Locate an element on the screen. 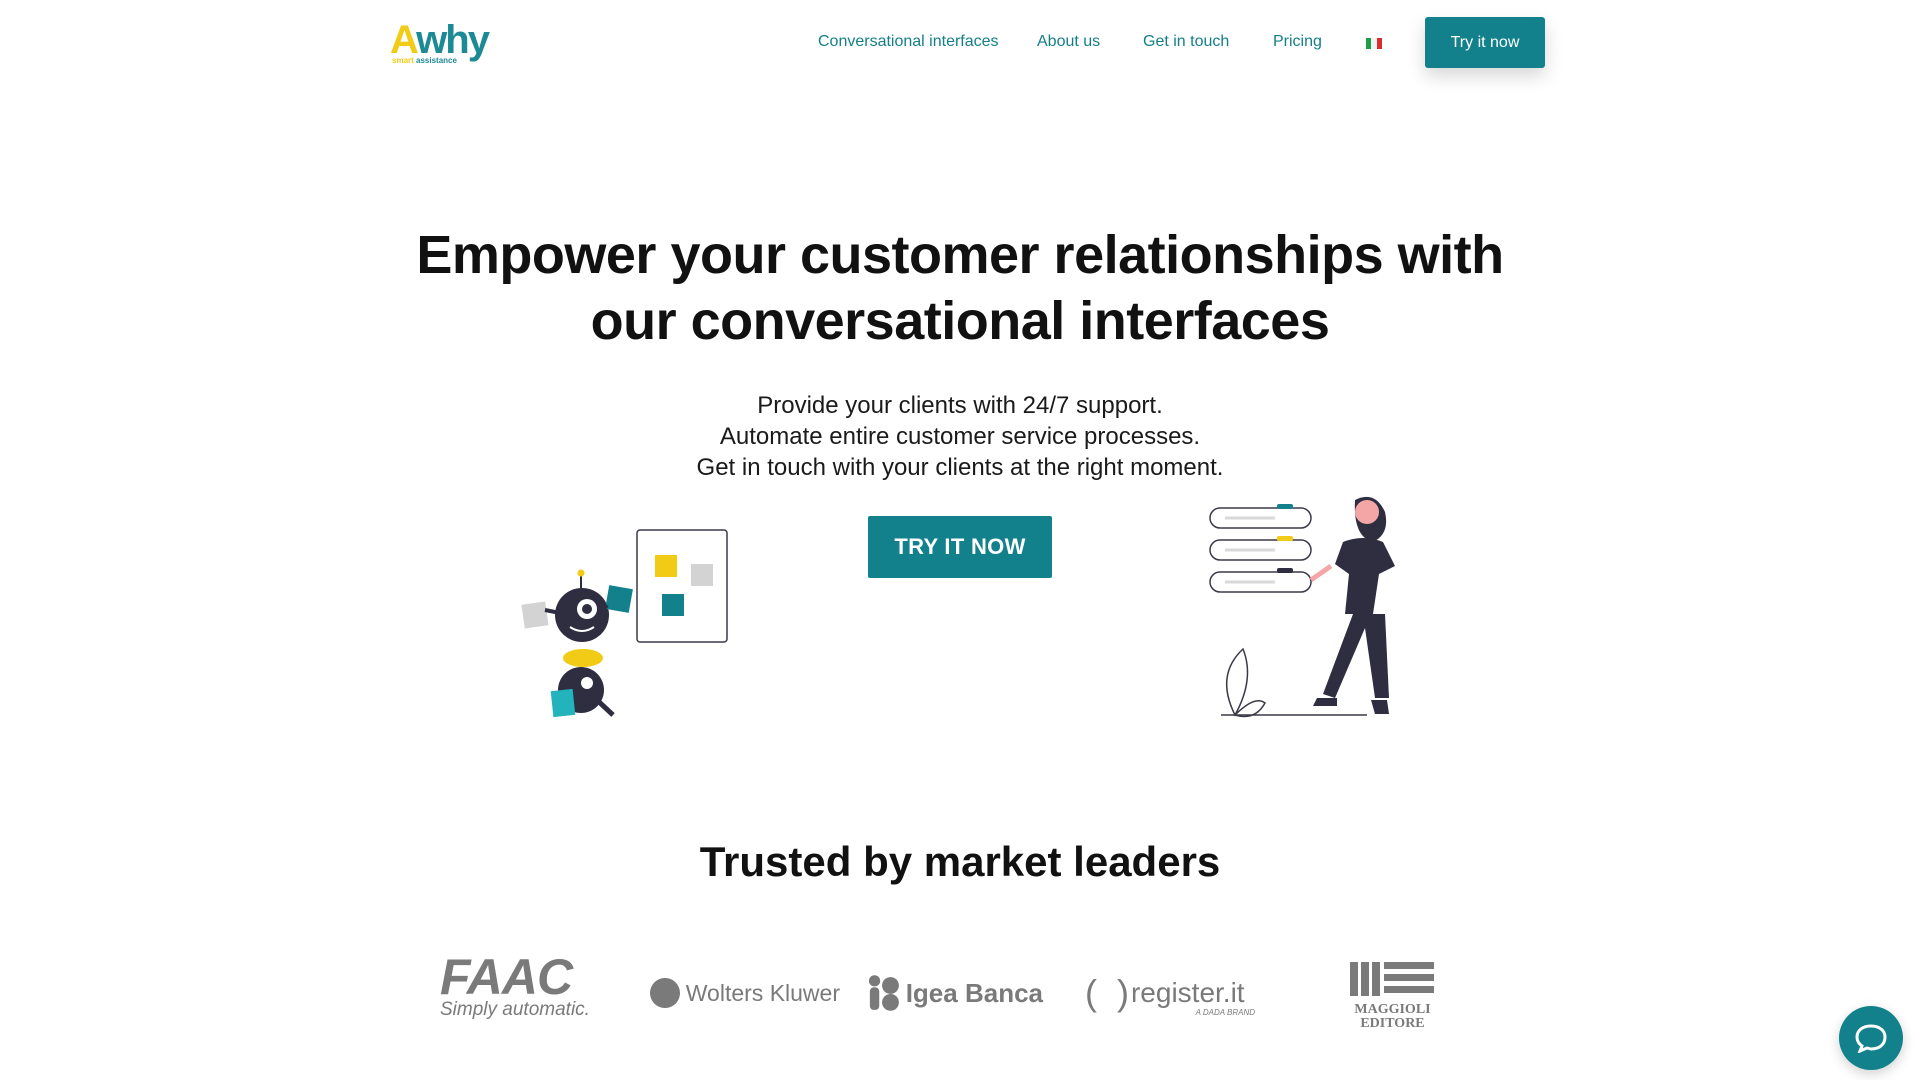  nav-pricing: Pricing is located at coordinates (1297, 42).